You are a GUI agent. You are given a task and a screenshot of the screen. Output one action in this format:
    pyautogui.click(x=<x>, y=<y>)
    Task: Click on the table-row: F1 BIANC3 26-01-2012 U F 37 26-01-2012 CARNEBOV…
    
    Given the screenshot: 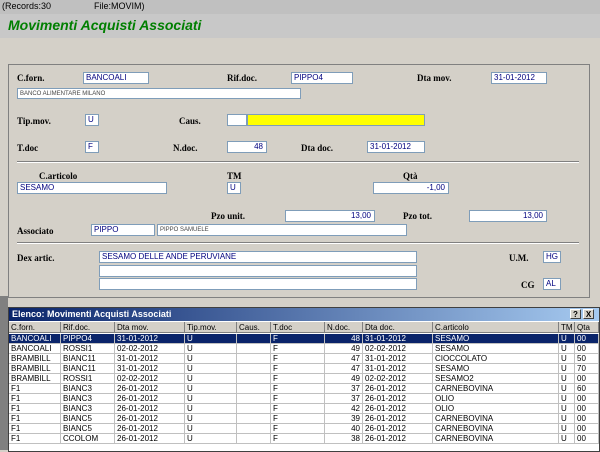 What is the action you would take?
    pyautogui.click(x=304, y=389)
    